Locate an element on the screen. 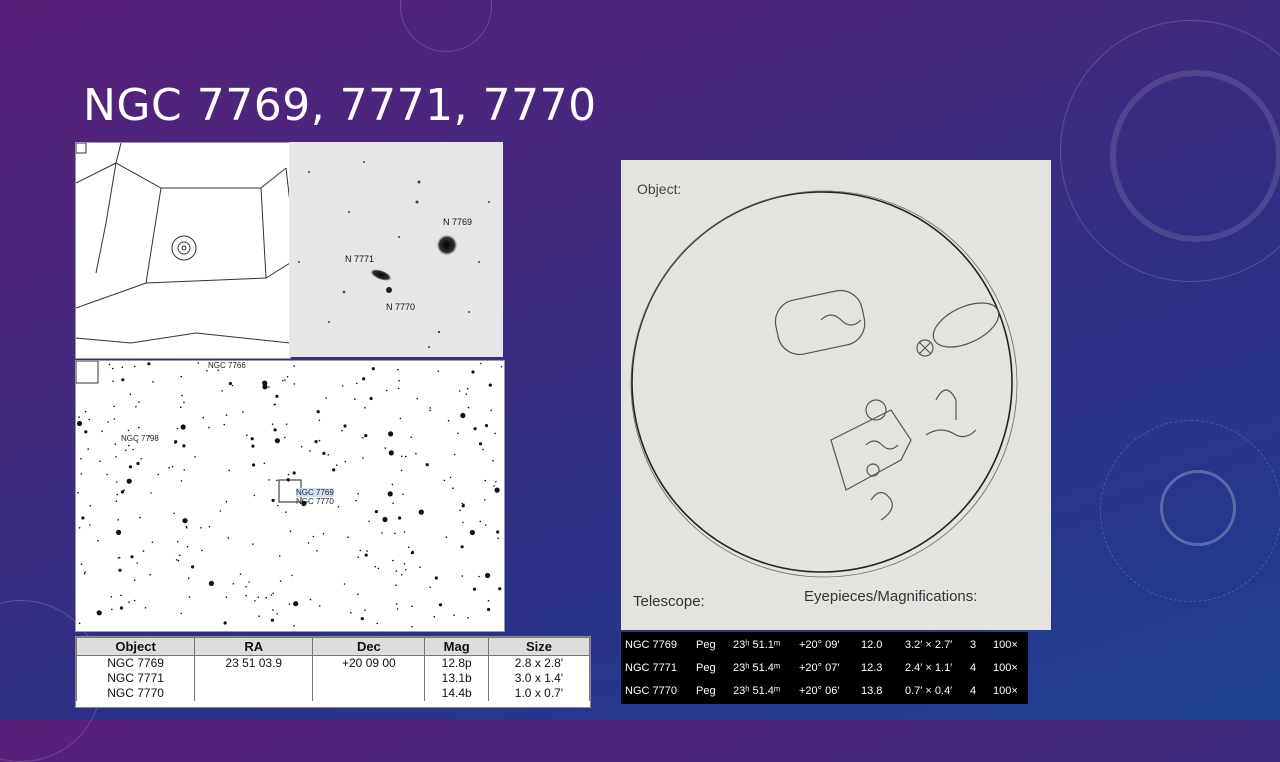 The image size is (1280, 762). table-cell: 23 51 03.9 is located at coordinates (254, 663).